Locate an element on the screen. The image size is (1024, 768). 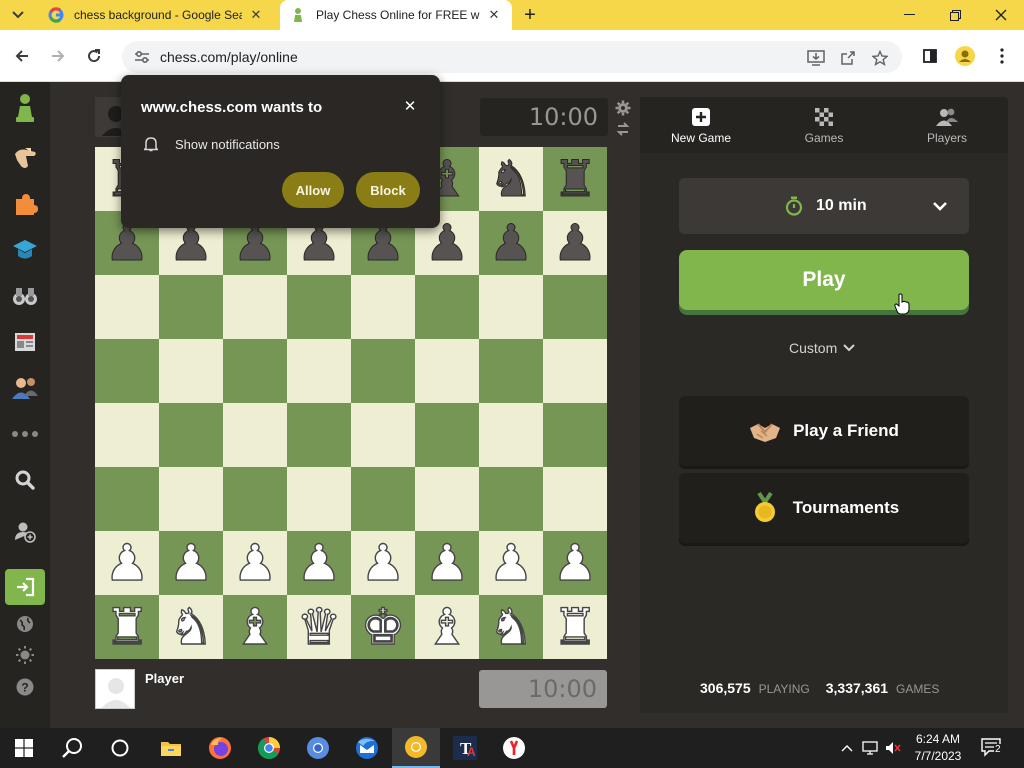
block-button: Block is located at coordinates (388, 190).